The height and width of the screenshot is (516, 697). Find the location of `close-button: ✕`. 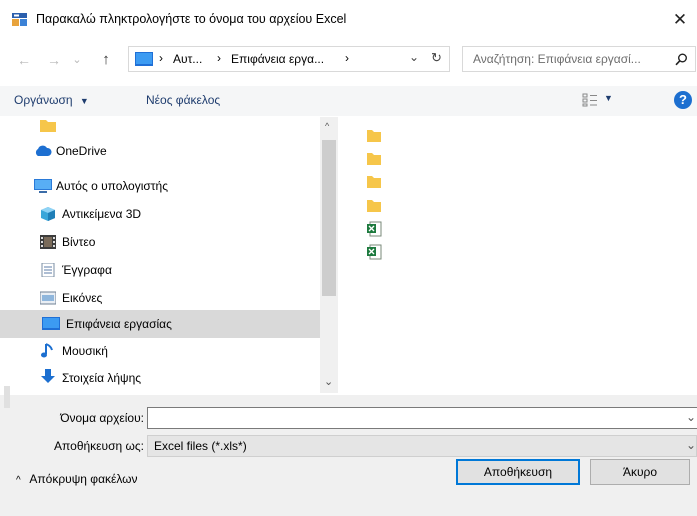

close-button: ✕ is located at coordinates (680, 20).